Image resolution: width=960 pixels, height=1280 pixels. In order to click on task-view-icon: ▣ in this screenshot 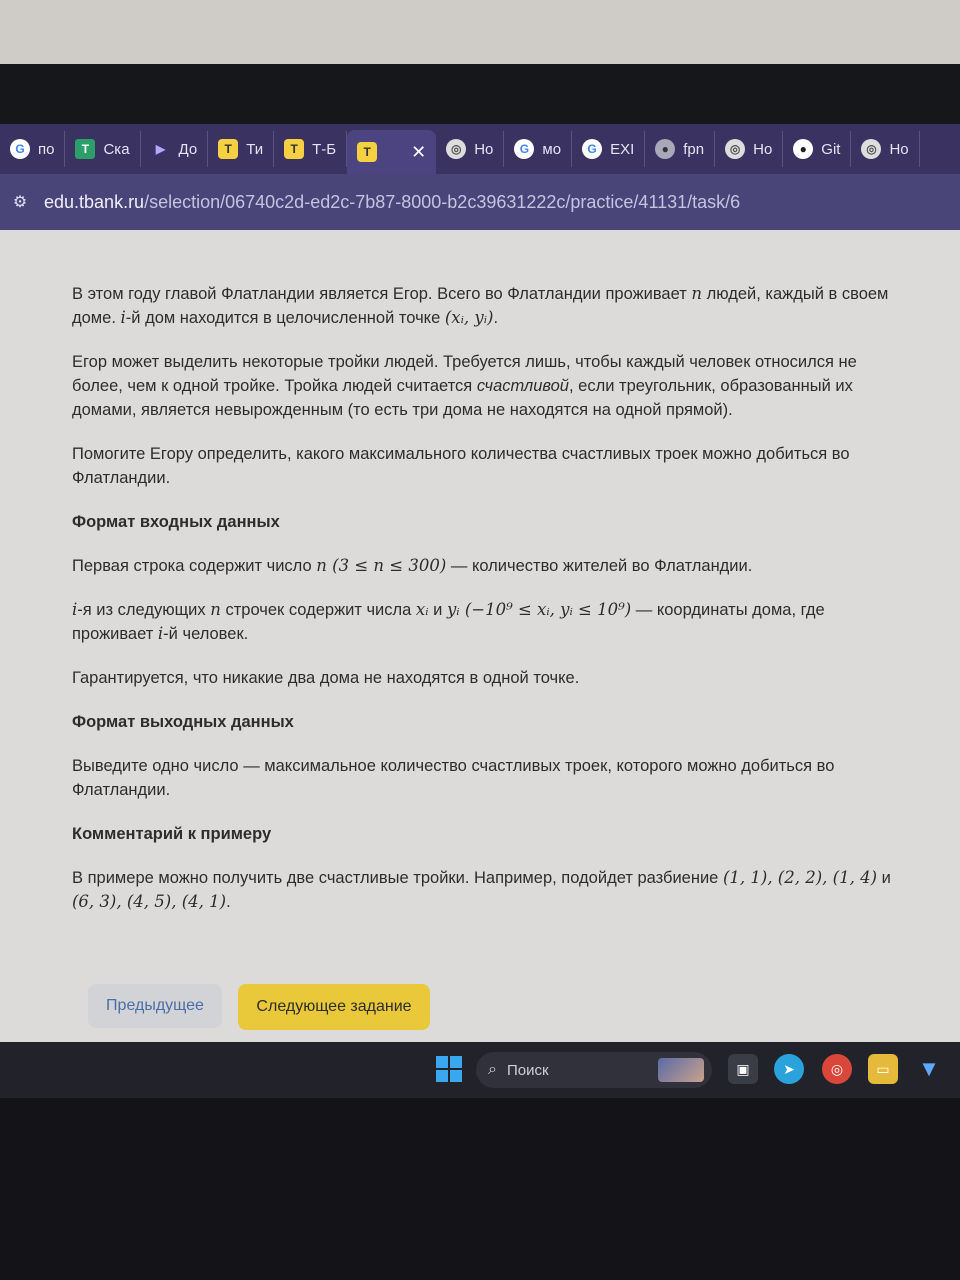, I will do `click(743, 1069)`.